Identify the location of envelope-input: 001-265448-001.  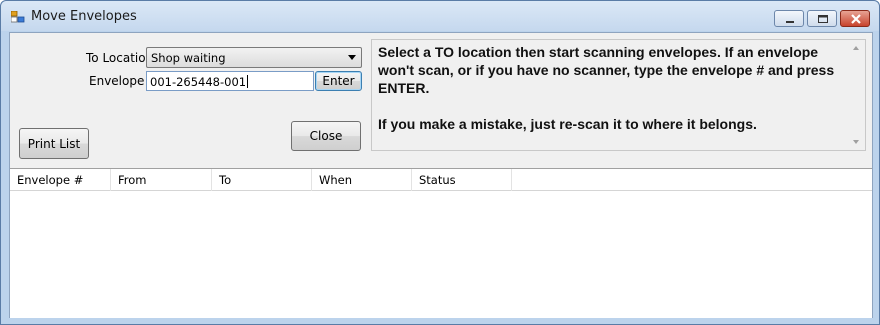
(230, 81).